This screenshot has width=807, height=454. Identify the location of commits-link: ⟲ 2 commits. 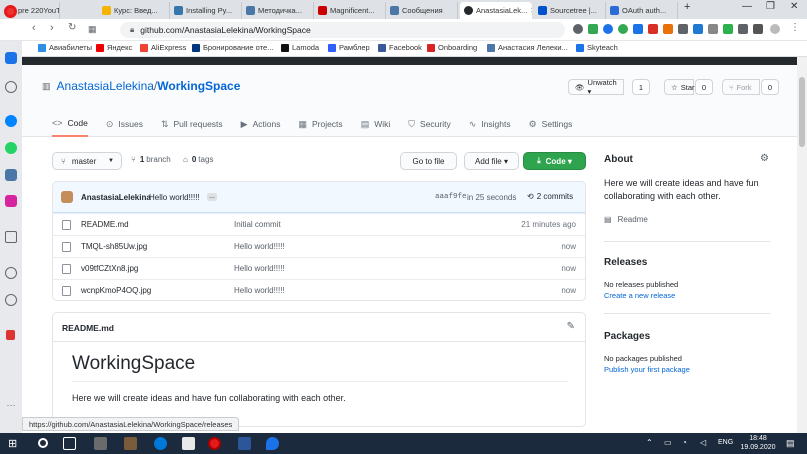
(550, 196).